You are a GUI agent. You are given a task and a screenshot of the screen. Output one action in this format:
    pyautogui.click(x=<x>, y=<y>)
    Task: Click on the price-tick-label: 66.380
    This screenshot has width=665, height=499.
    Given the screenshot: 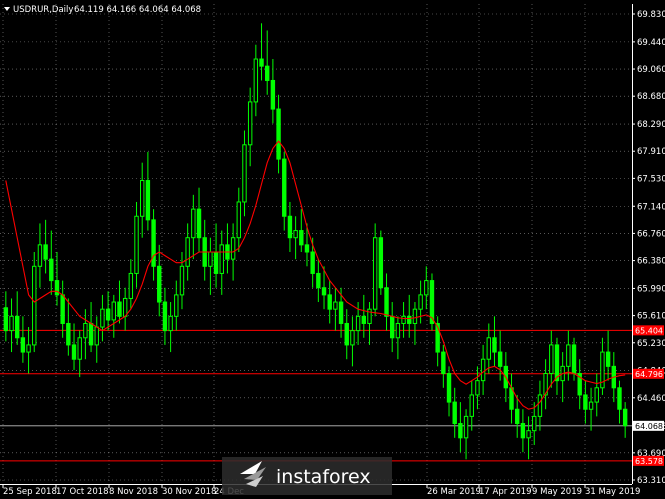 What is the action you would take?
    pyautogui.click(x=651, y=262)
    